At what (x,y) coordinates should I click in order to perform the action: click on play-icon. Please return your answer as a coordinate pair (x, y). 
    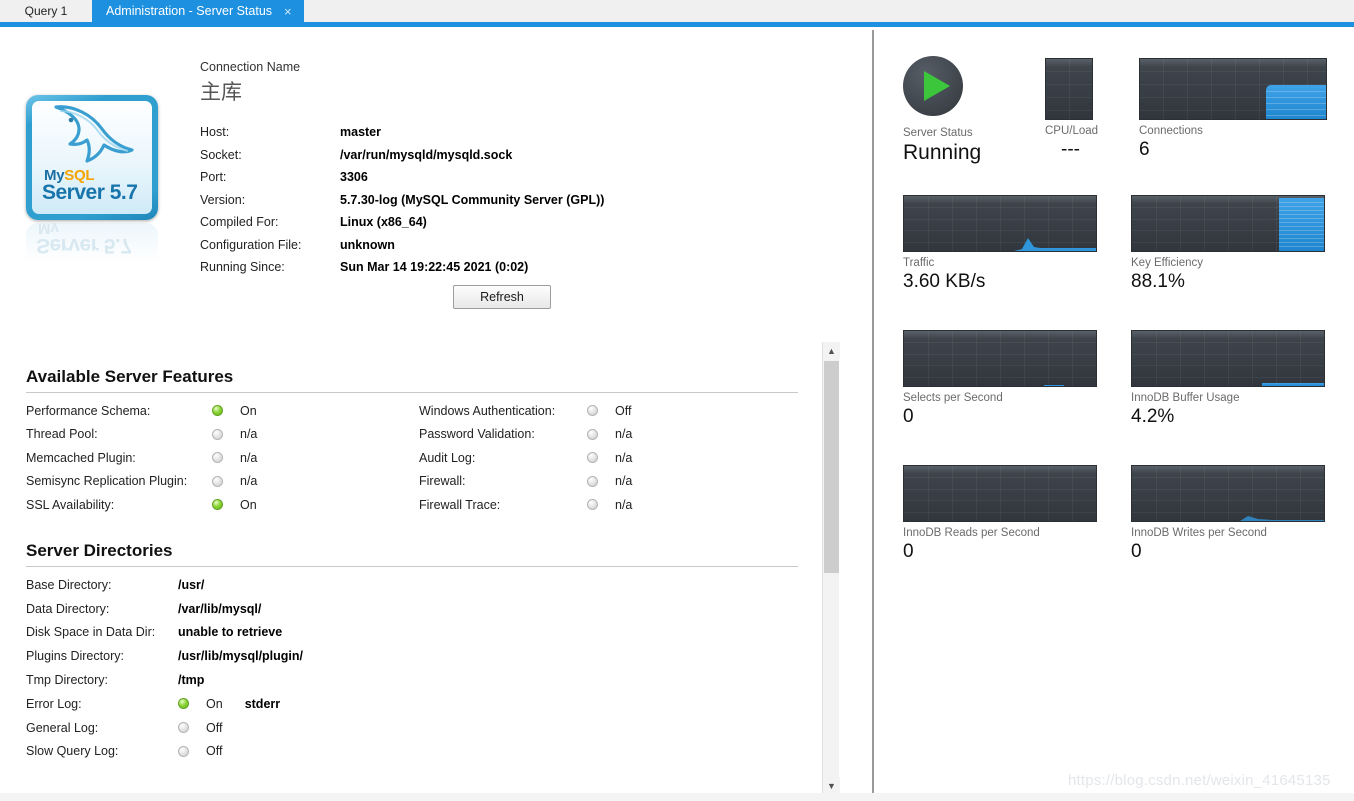
    Looking at the image, I should click on (937, 86).